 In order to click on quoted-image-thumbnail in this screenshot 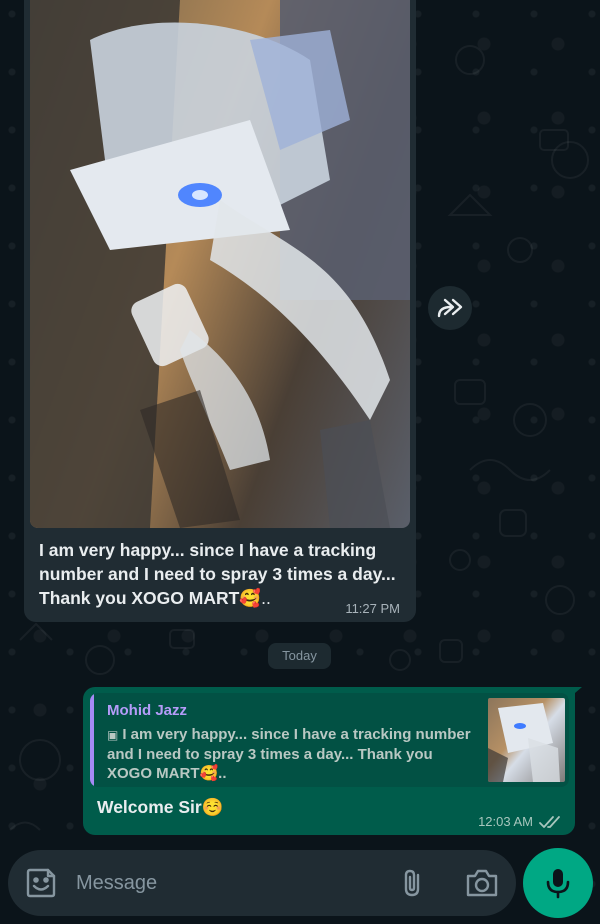, I will do `click(526, 740)`.